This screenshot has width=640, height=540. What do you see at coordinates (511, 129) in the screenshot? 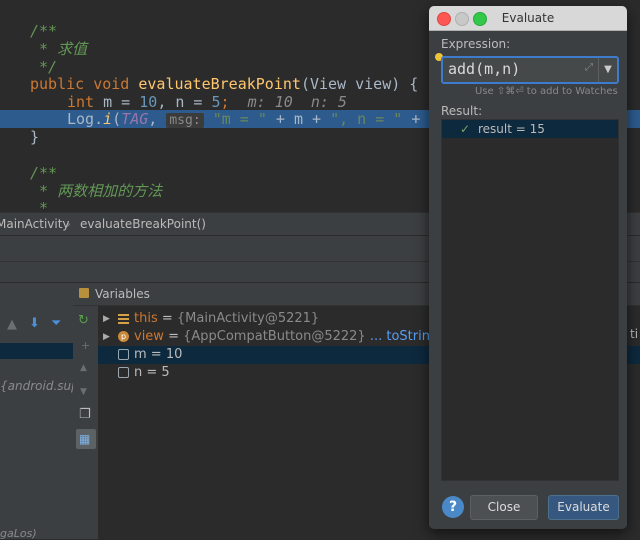
I see `result-value: result = 15` at bounding box center [511, 129].